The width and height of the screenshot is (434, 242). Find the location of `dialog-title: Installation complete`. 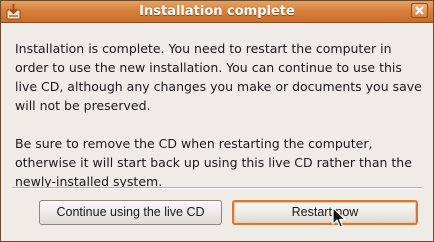

dialog-title: Installation complete is located at coordinates (217, 11).